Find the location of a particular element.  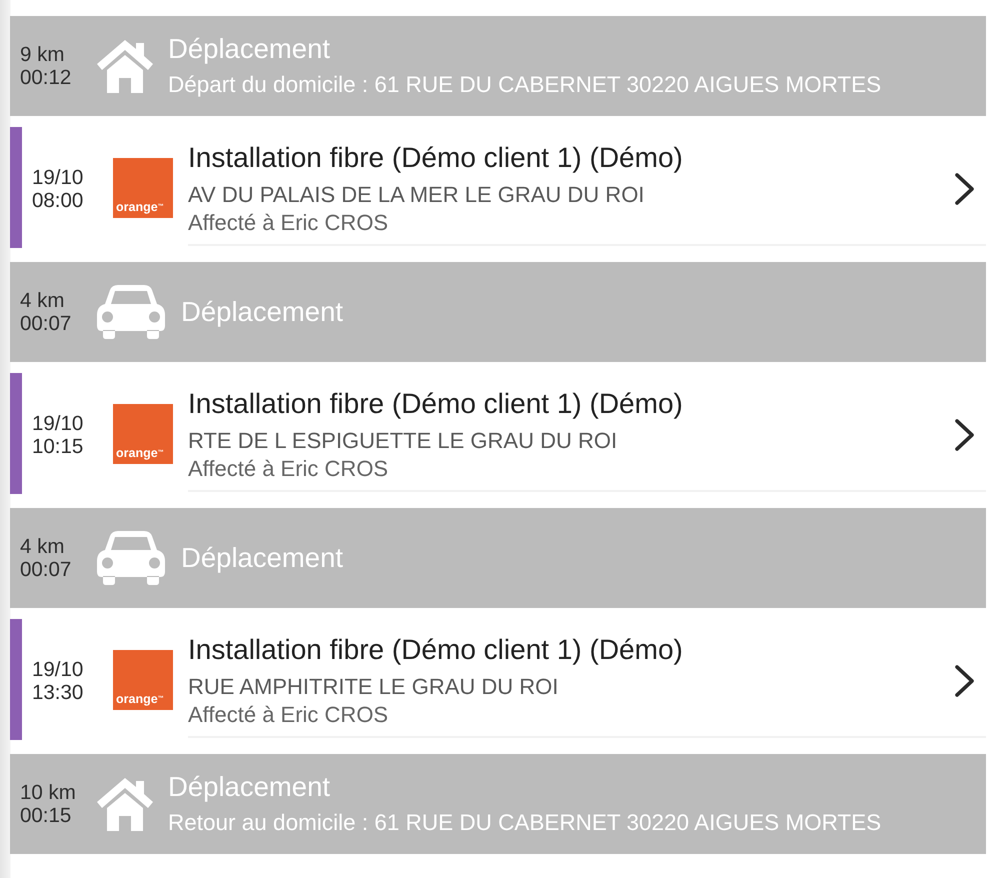

distance-text: 10 km is located at coordinates (48, 792).